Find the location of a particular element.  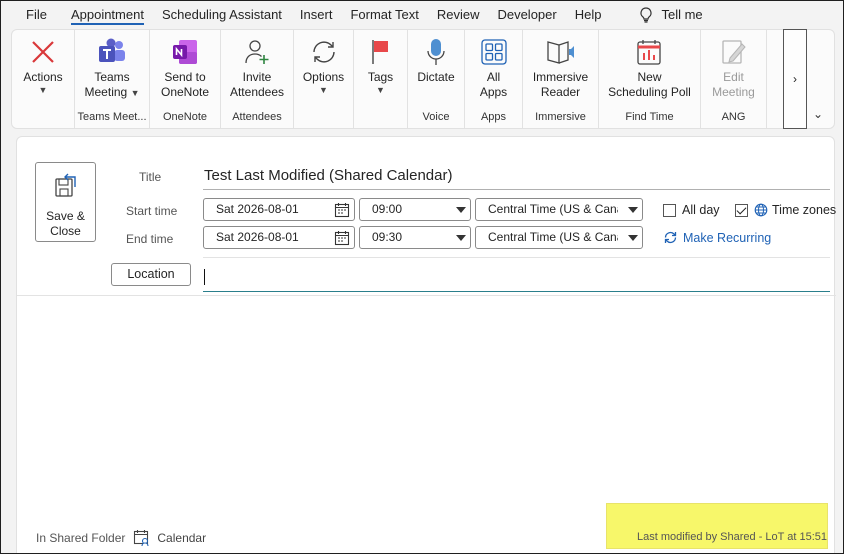

invite-person-icon is located at coordinates (257, 52).